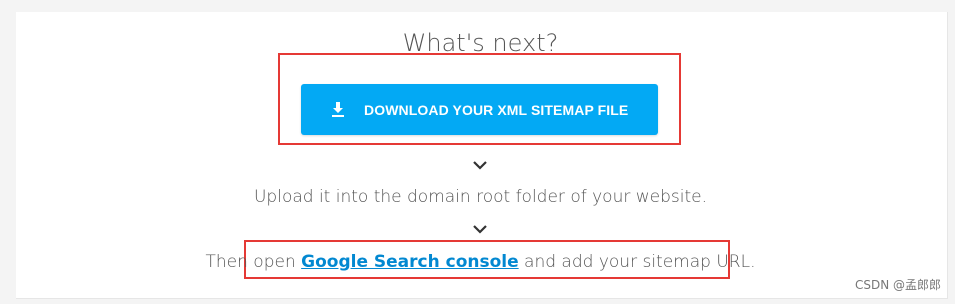 This screenshot has width=955, height=304. I want to click on download-button-label: DOWNLOAD YOUR XML SITEMAP FILE, so click(496, 109).